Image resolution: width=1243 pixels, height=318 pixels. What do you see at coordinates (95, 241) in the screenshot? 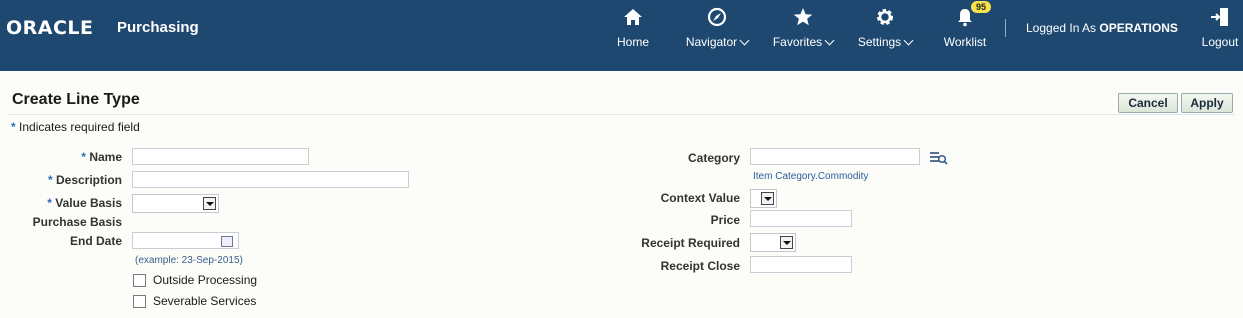
I see `end-date-label: End Date` at bounding box center [95, 241].